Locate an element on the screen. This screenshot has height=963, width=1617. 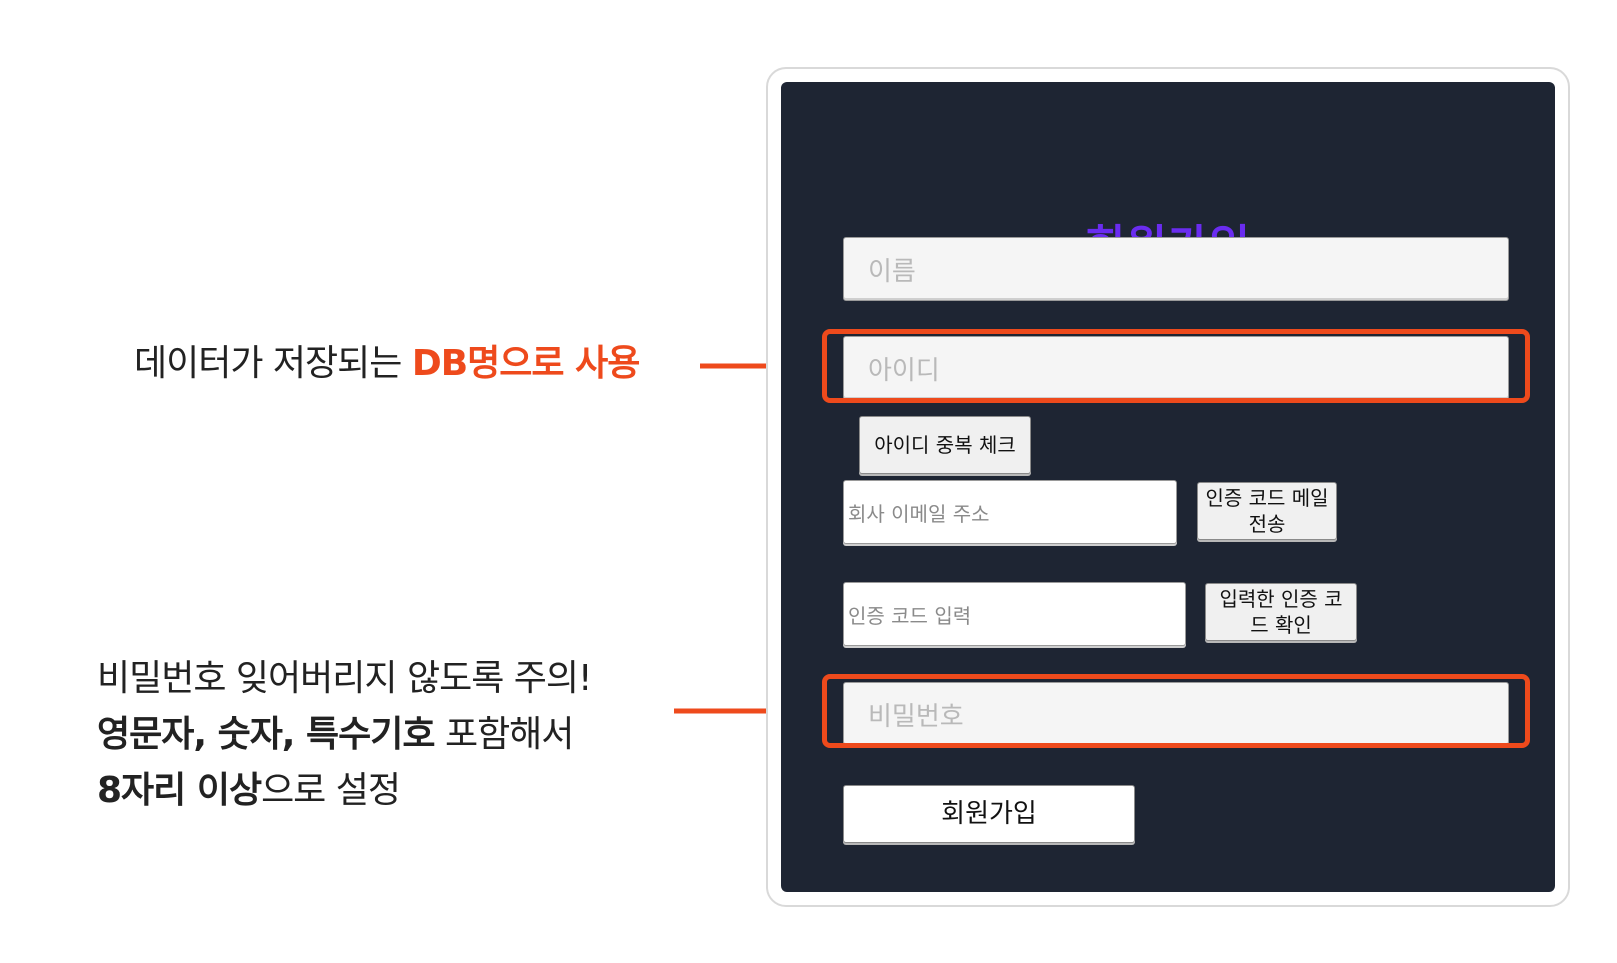
annotation-password-line3: 8자리 이상으로 설정 is located at coordinates (344, 791).